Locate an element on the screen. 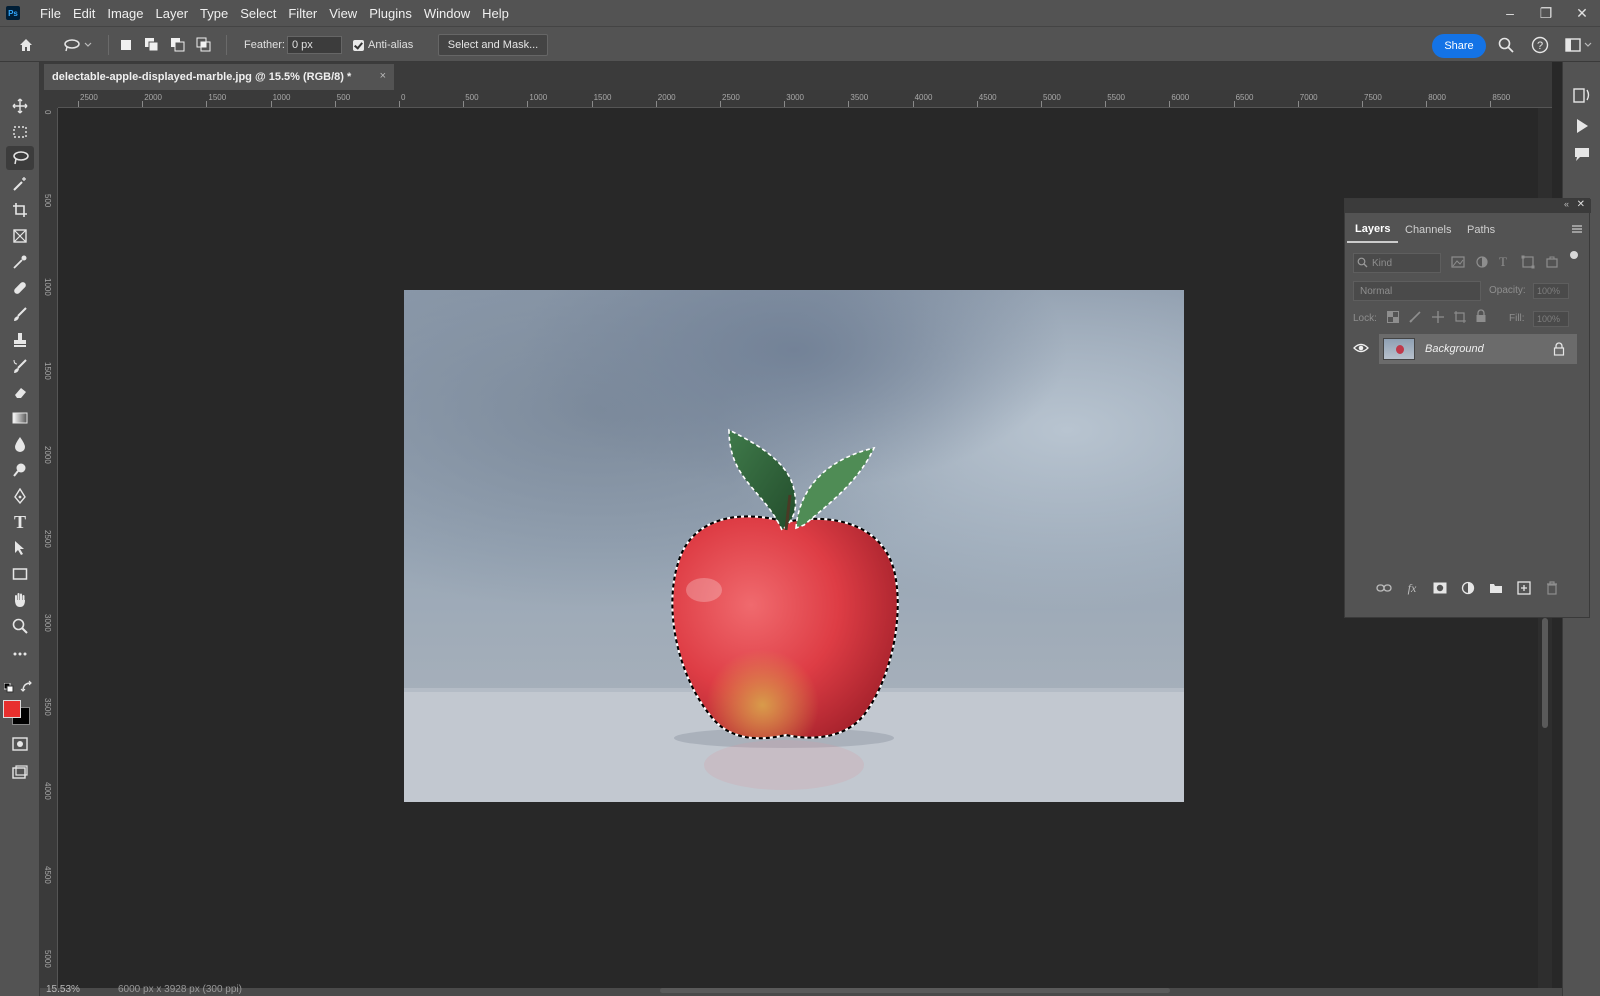 Image resolution: width=1600 pixels, height=996 pixels. swap-colors-icon is located at coordinates (27, 687).